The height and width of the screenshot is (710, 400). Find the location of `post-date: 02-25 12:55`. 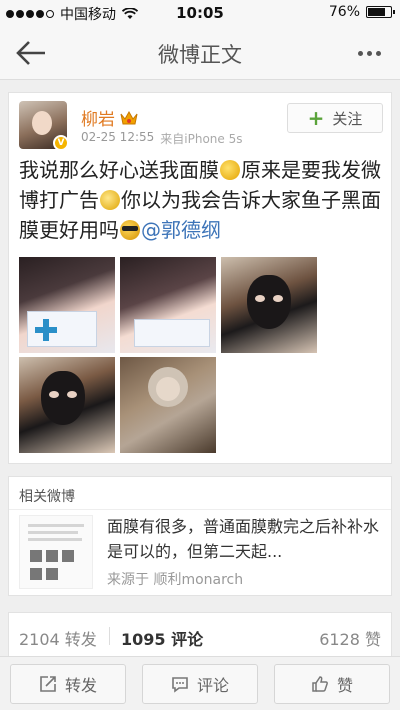

post-date: 02-25 12:55 is located at coordinates (118, 137).